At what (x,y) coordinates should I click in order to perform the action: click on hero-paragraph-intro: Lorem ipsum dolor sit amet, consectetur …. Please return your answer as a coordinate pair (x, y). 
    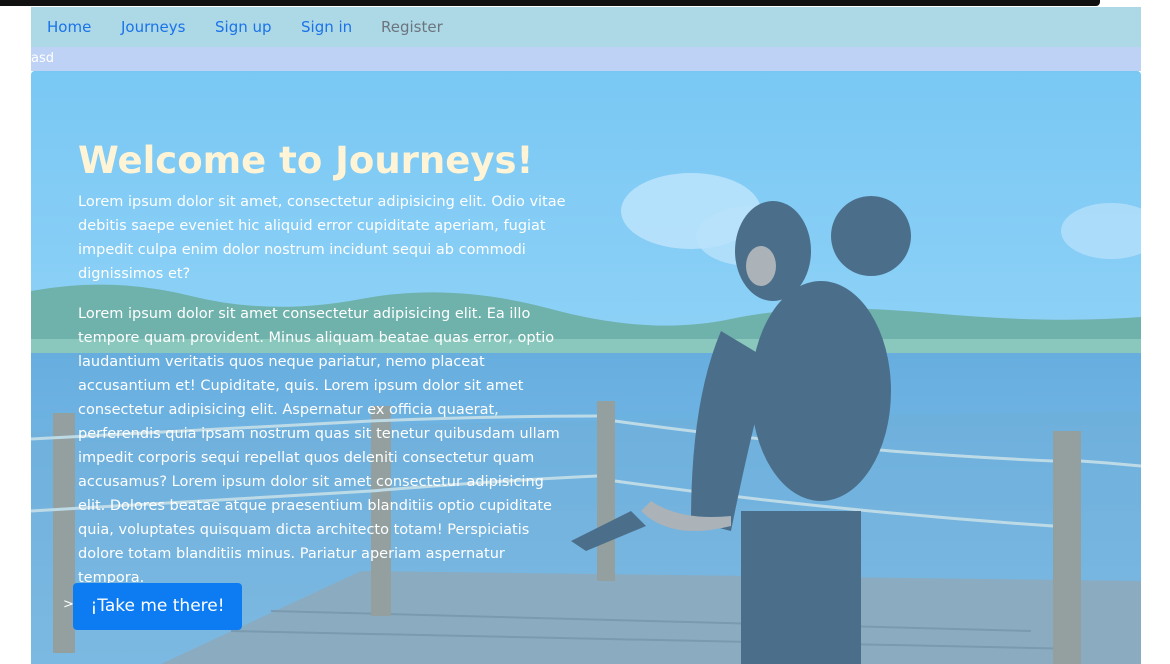
    Looking at the image, I should click on (322, 238).